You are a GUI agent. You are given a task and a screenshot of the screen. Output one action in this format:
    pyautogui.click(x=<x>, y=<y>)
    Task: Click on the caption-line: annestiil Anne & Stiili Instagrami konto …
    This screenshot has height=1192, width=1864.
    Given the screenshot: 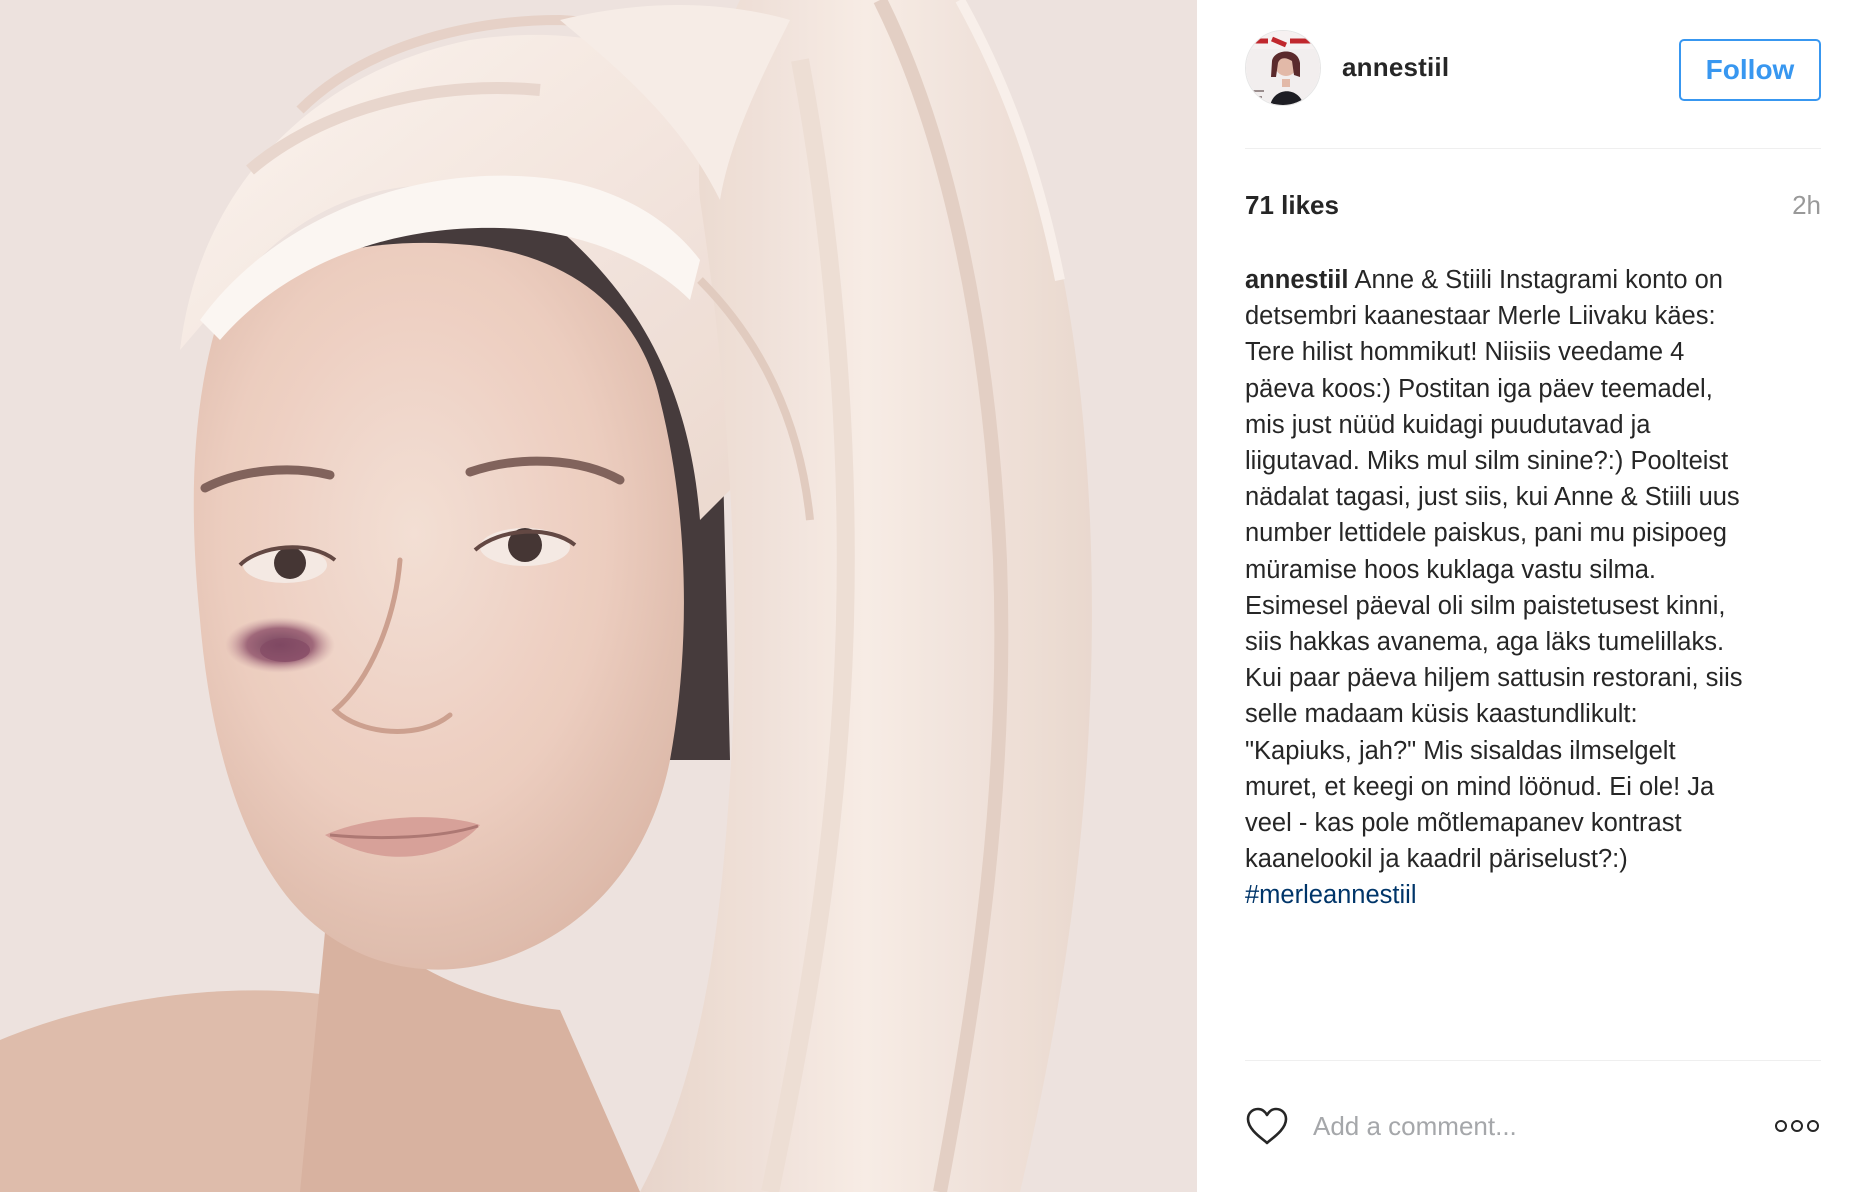 What is the action you would take?
    pyautogui.click(x=1535, y=280)
    